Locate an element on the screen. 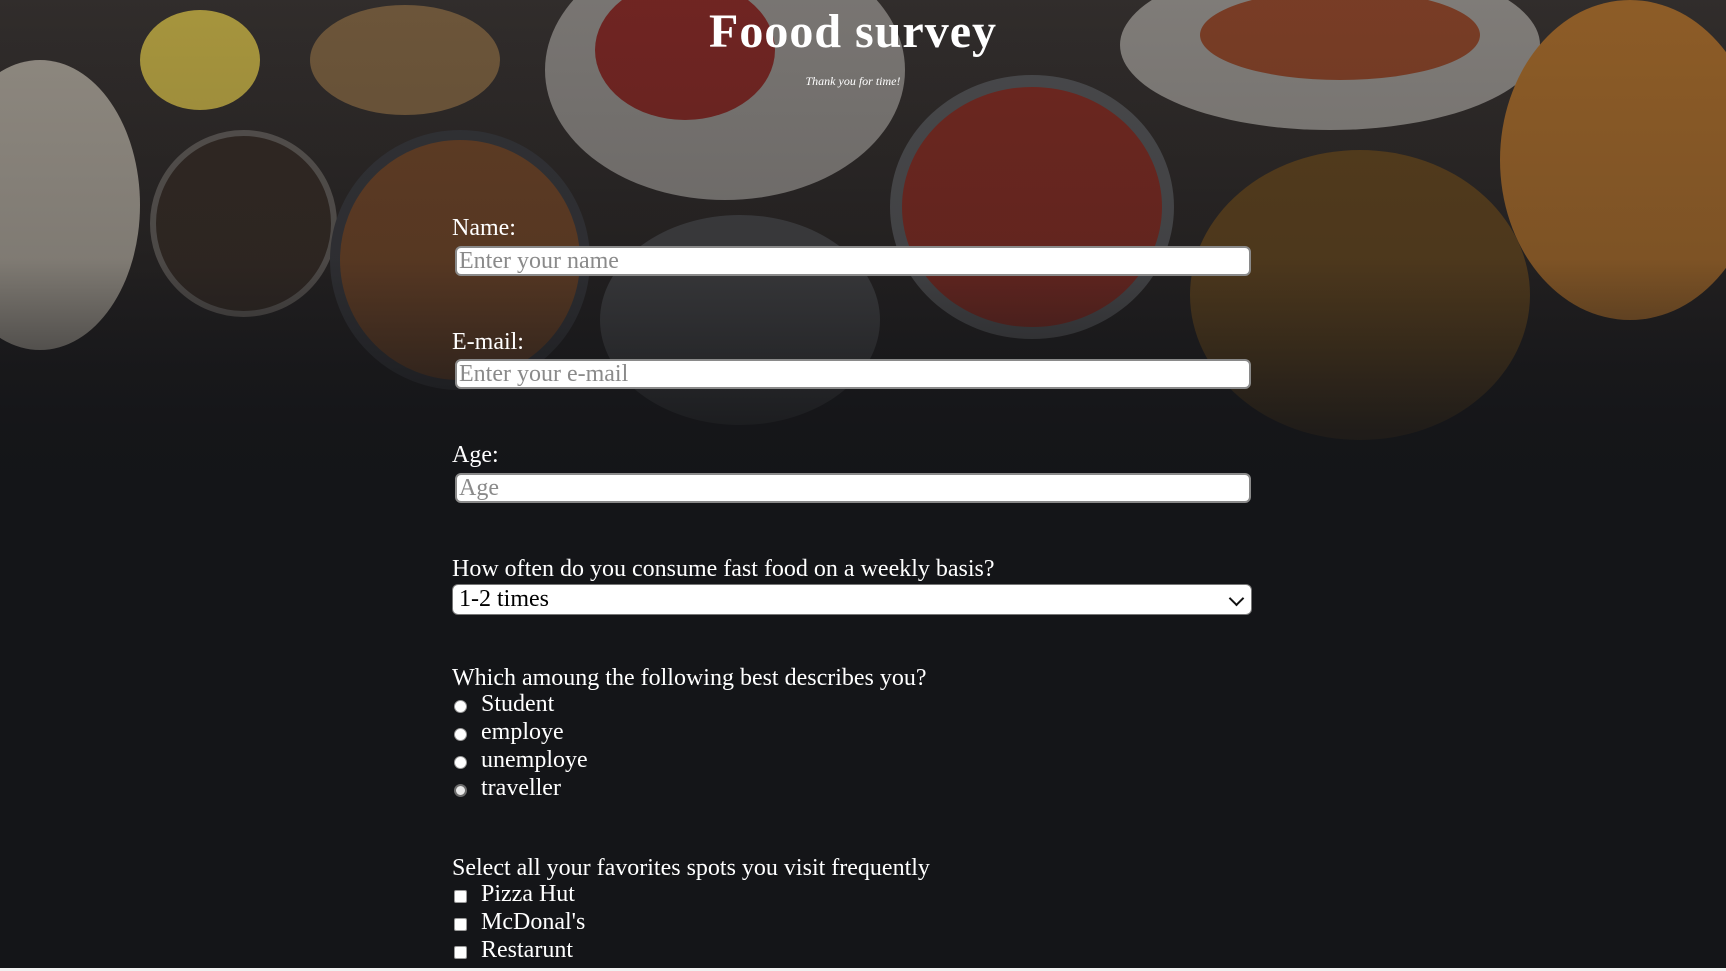 The image size is (1726, 971). radio-option-employe: employe is located at coordinates (652, 733).